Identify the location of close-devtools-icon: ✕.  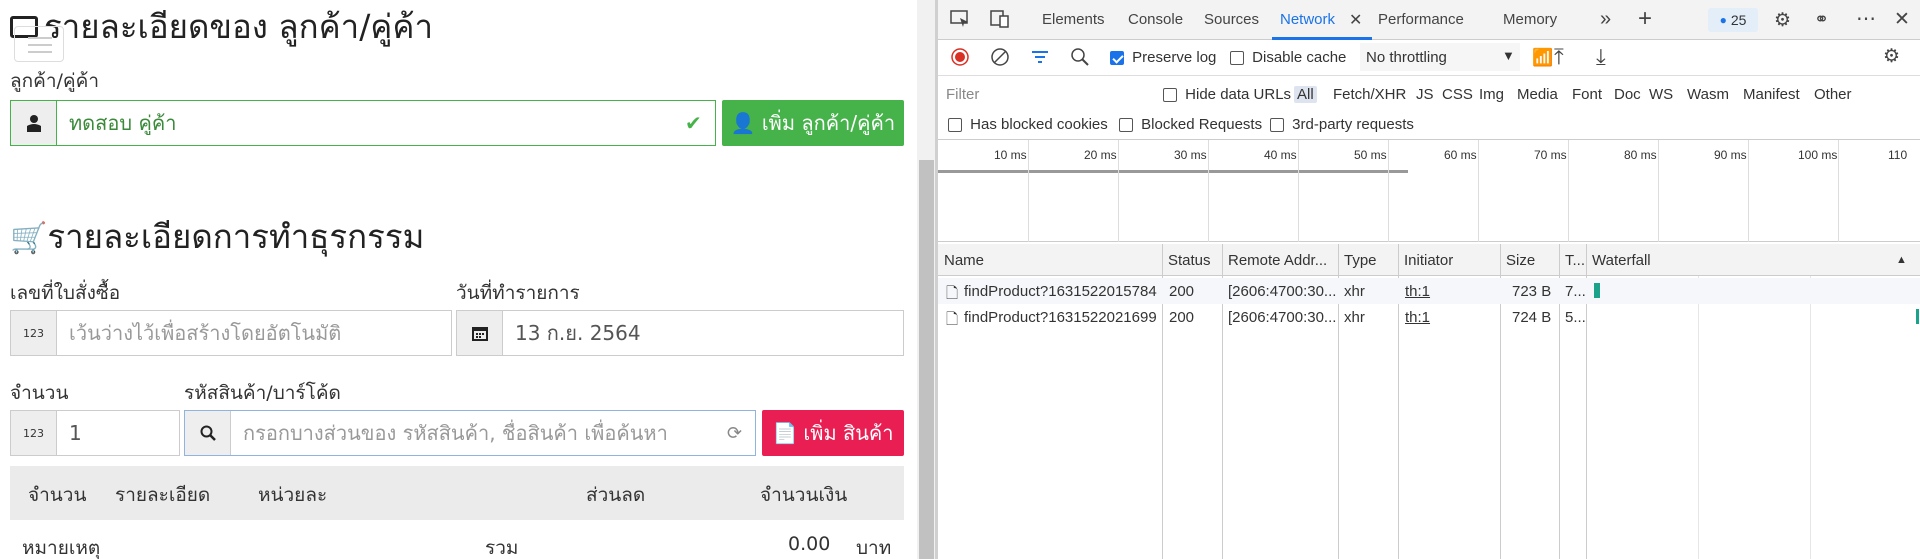
(1902, 19).